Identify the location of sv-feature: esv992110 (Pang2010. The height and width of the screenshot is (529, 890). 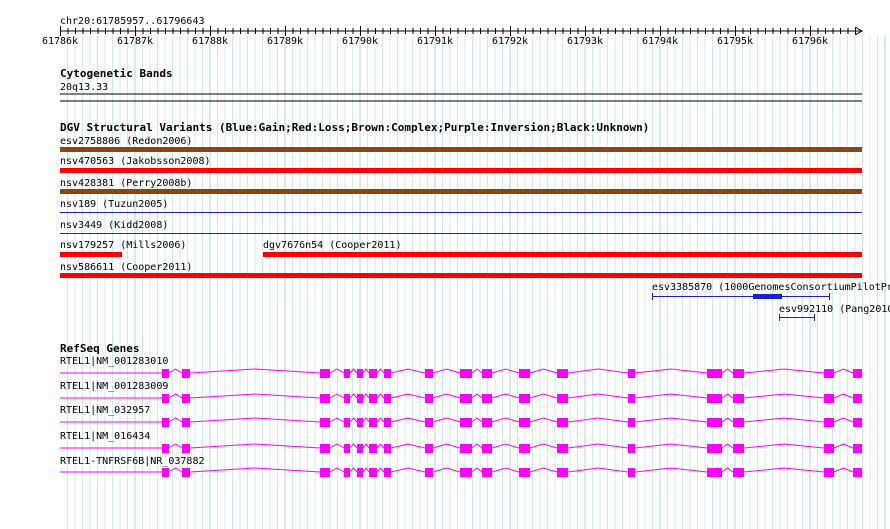
(834, 312).